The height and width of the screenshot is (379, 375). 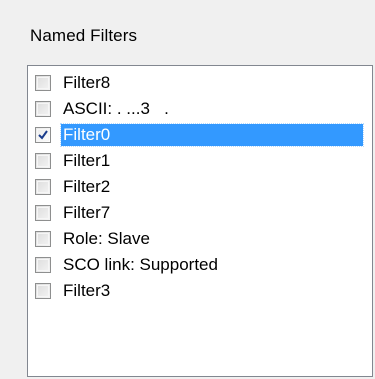 I want to click on list-item-label: Filter0, so click(x=212, y=135).